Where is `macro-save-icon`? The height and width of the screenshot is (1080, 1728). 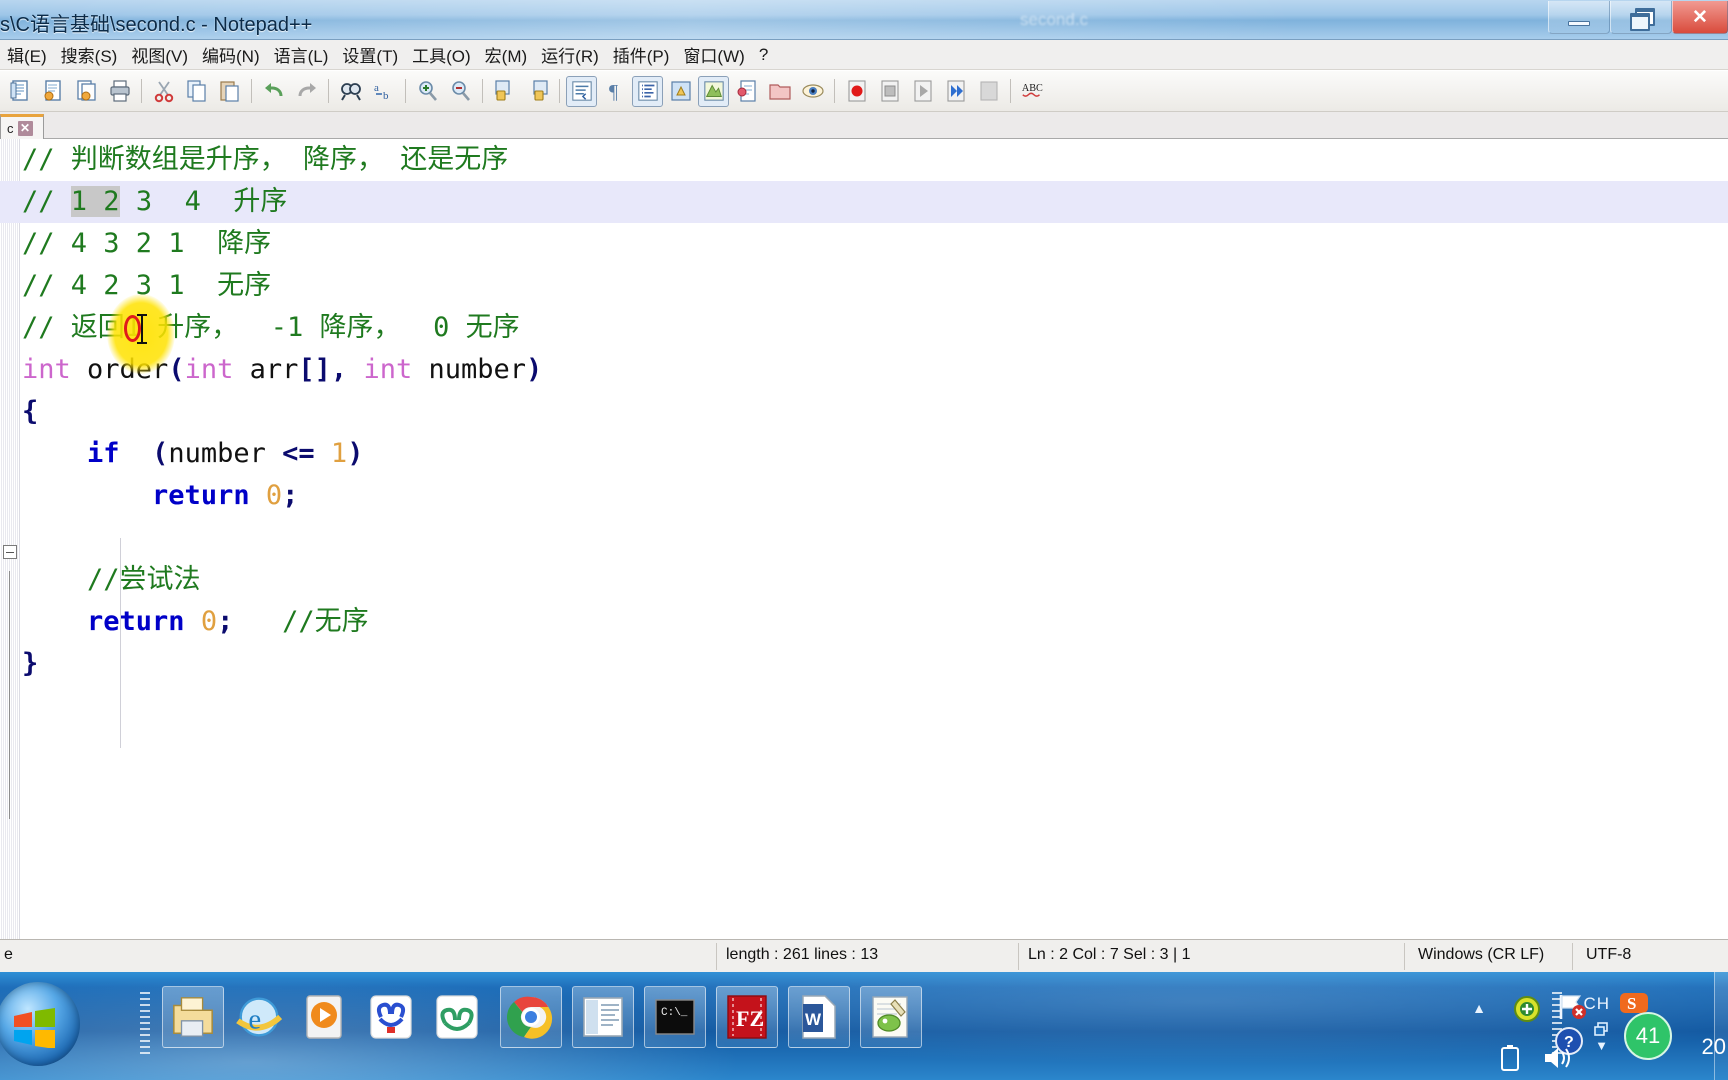 macro-save-icon is located at coordinates (988, 91).